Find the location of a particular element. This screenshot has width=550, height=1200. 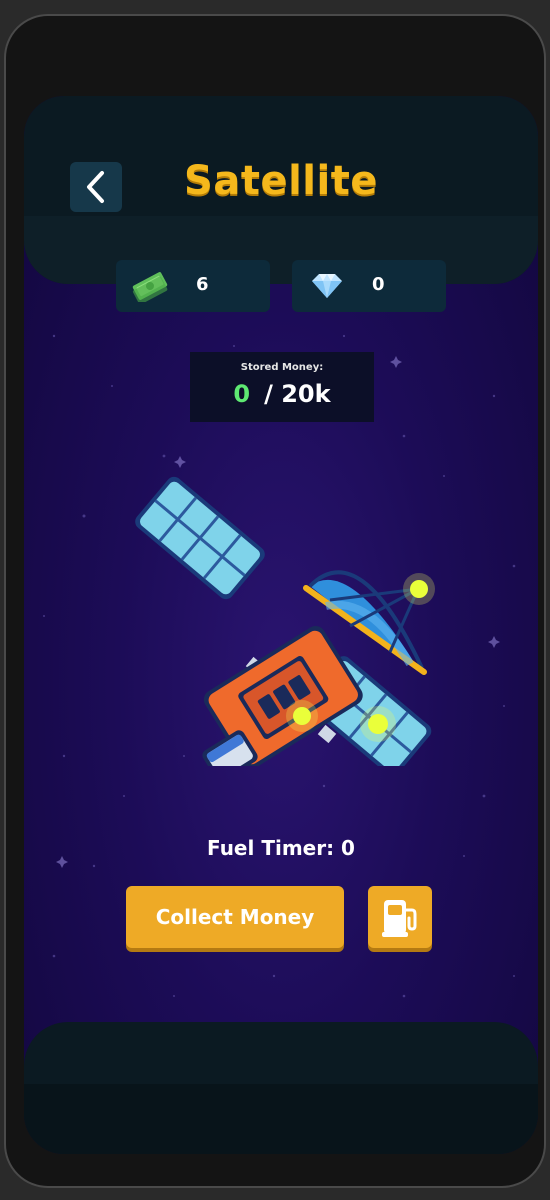

money-counter: 6 is located at coordinates (193, 286).